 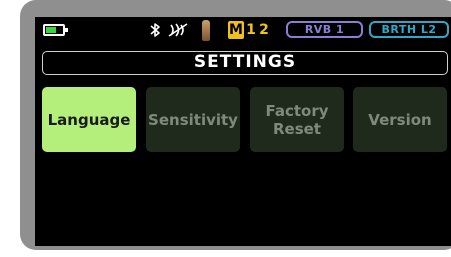 I want to click on version-tile: Version, so click(x=400, y=119).